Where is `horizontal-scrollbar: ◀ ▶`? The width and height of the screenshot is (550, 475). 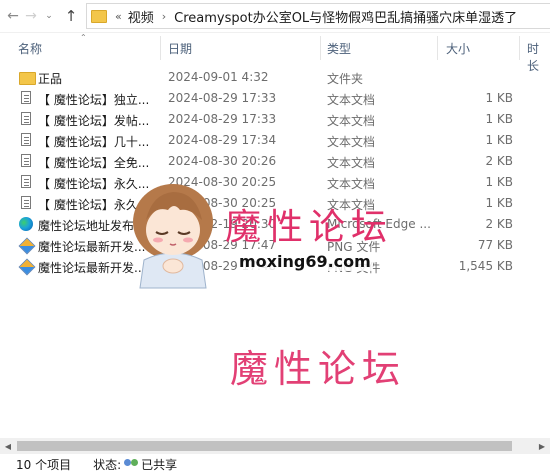 horizontal-scrollbar: ◀ ▶ is located at coordinates (275, 446).